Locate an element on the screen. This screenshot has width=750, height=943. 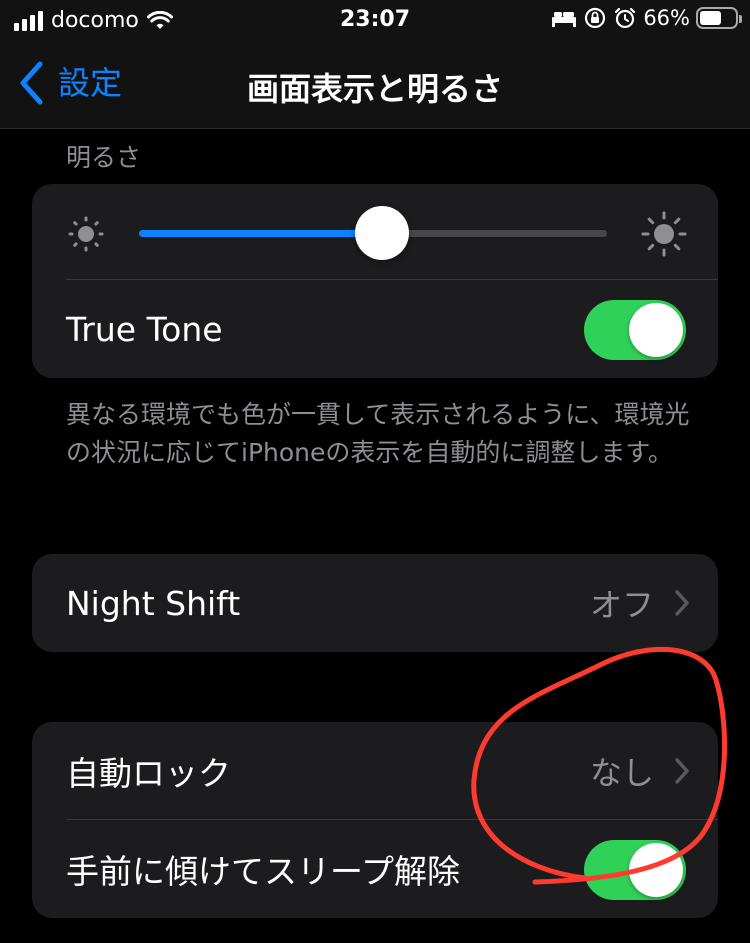
status-right: 66% is located at coordinates (646, 18).